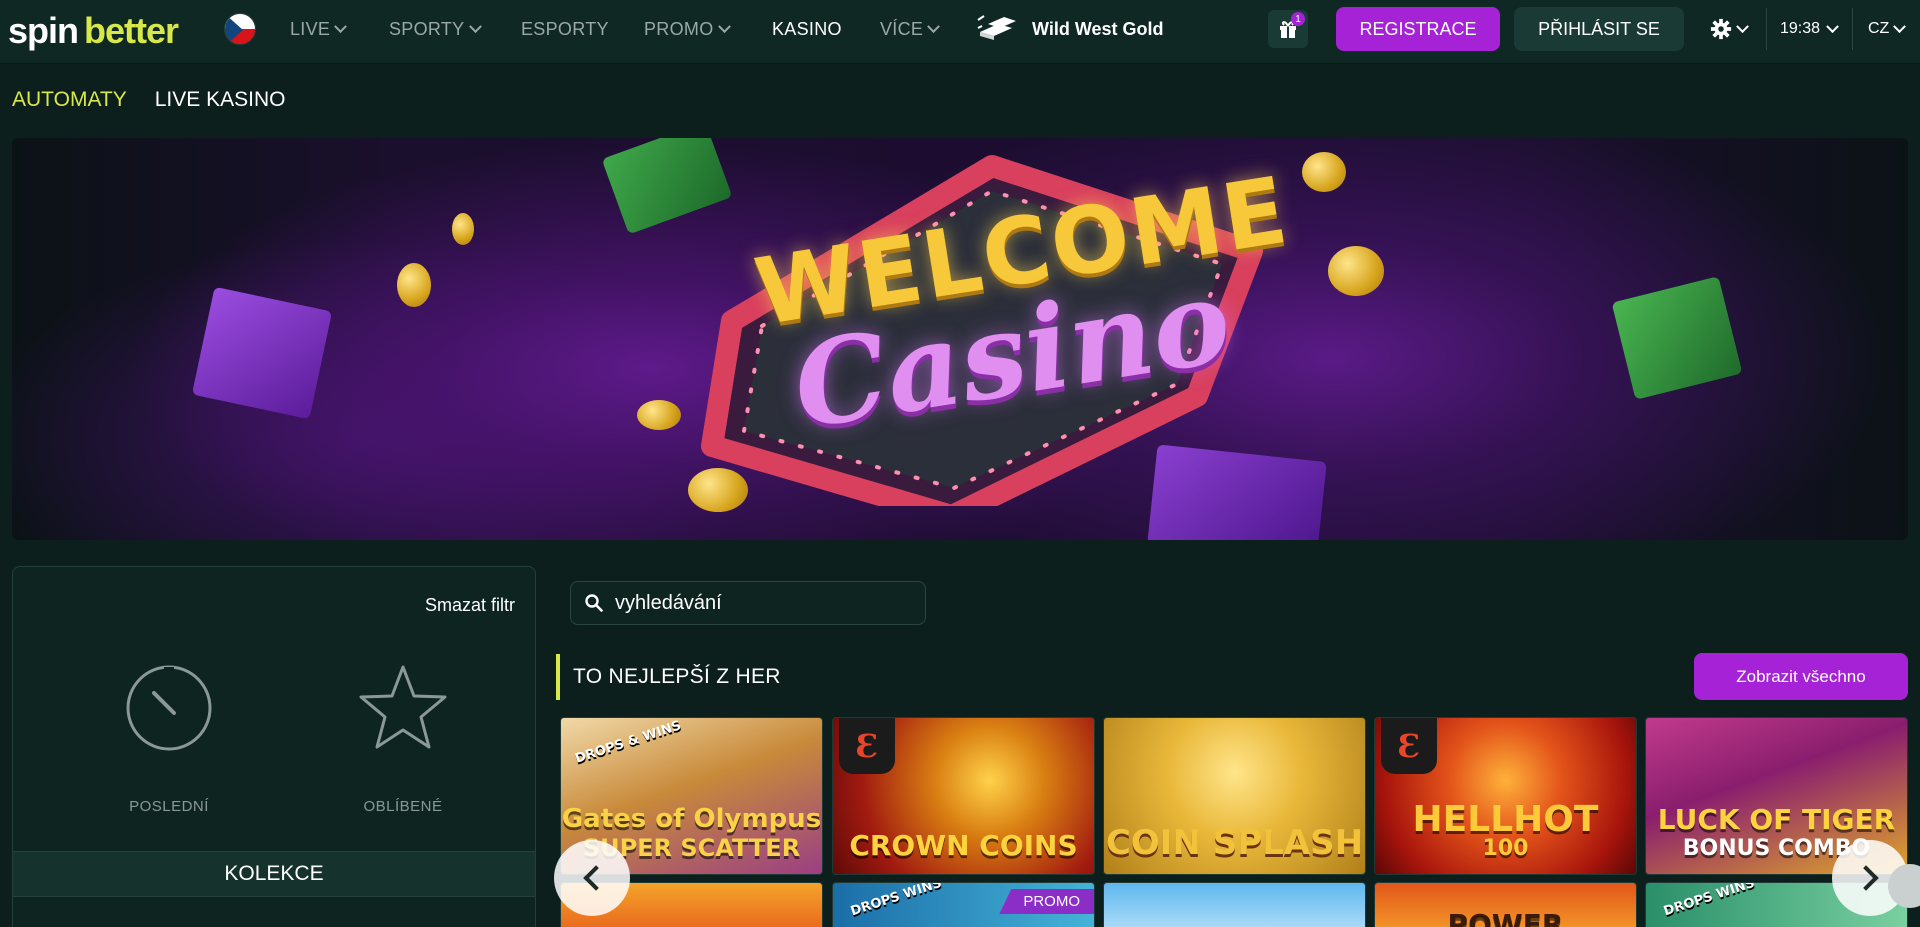  What do you see at coordinates (310, 28) in the screenshot?
I see `nav-live-label: LIVE` at bounding box center [310, 28].